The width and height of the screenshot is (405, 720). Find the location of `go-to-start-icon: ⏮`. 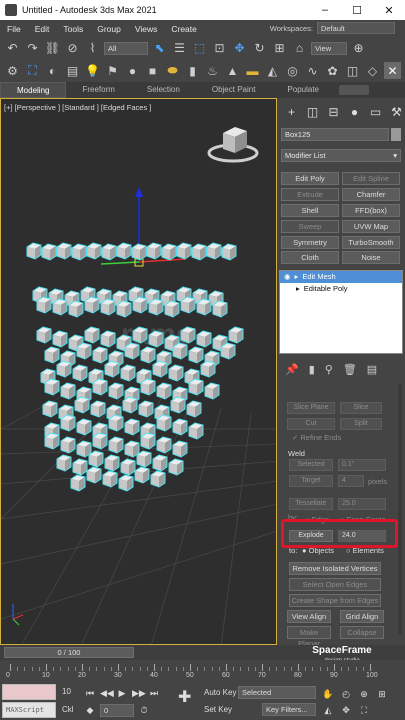

go-to-start-icon: ⏮ is located at coordinates (90, 693).